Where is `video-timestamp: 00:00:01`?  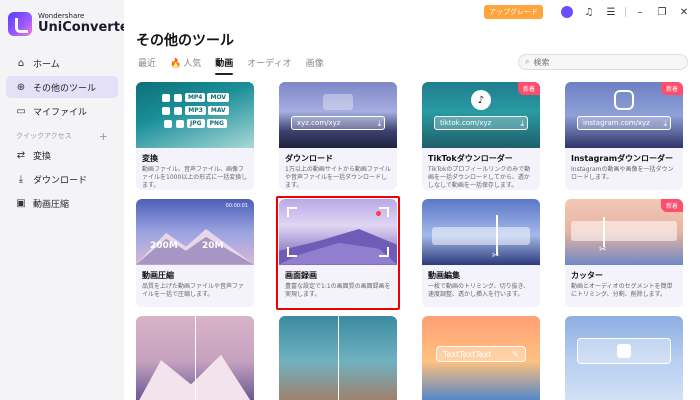 video-timestamp: 00:00:01 is located at coordinates (236, 206).